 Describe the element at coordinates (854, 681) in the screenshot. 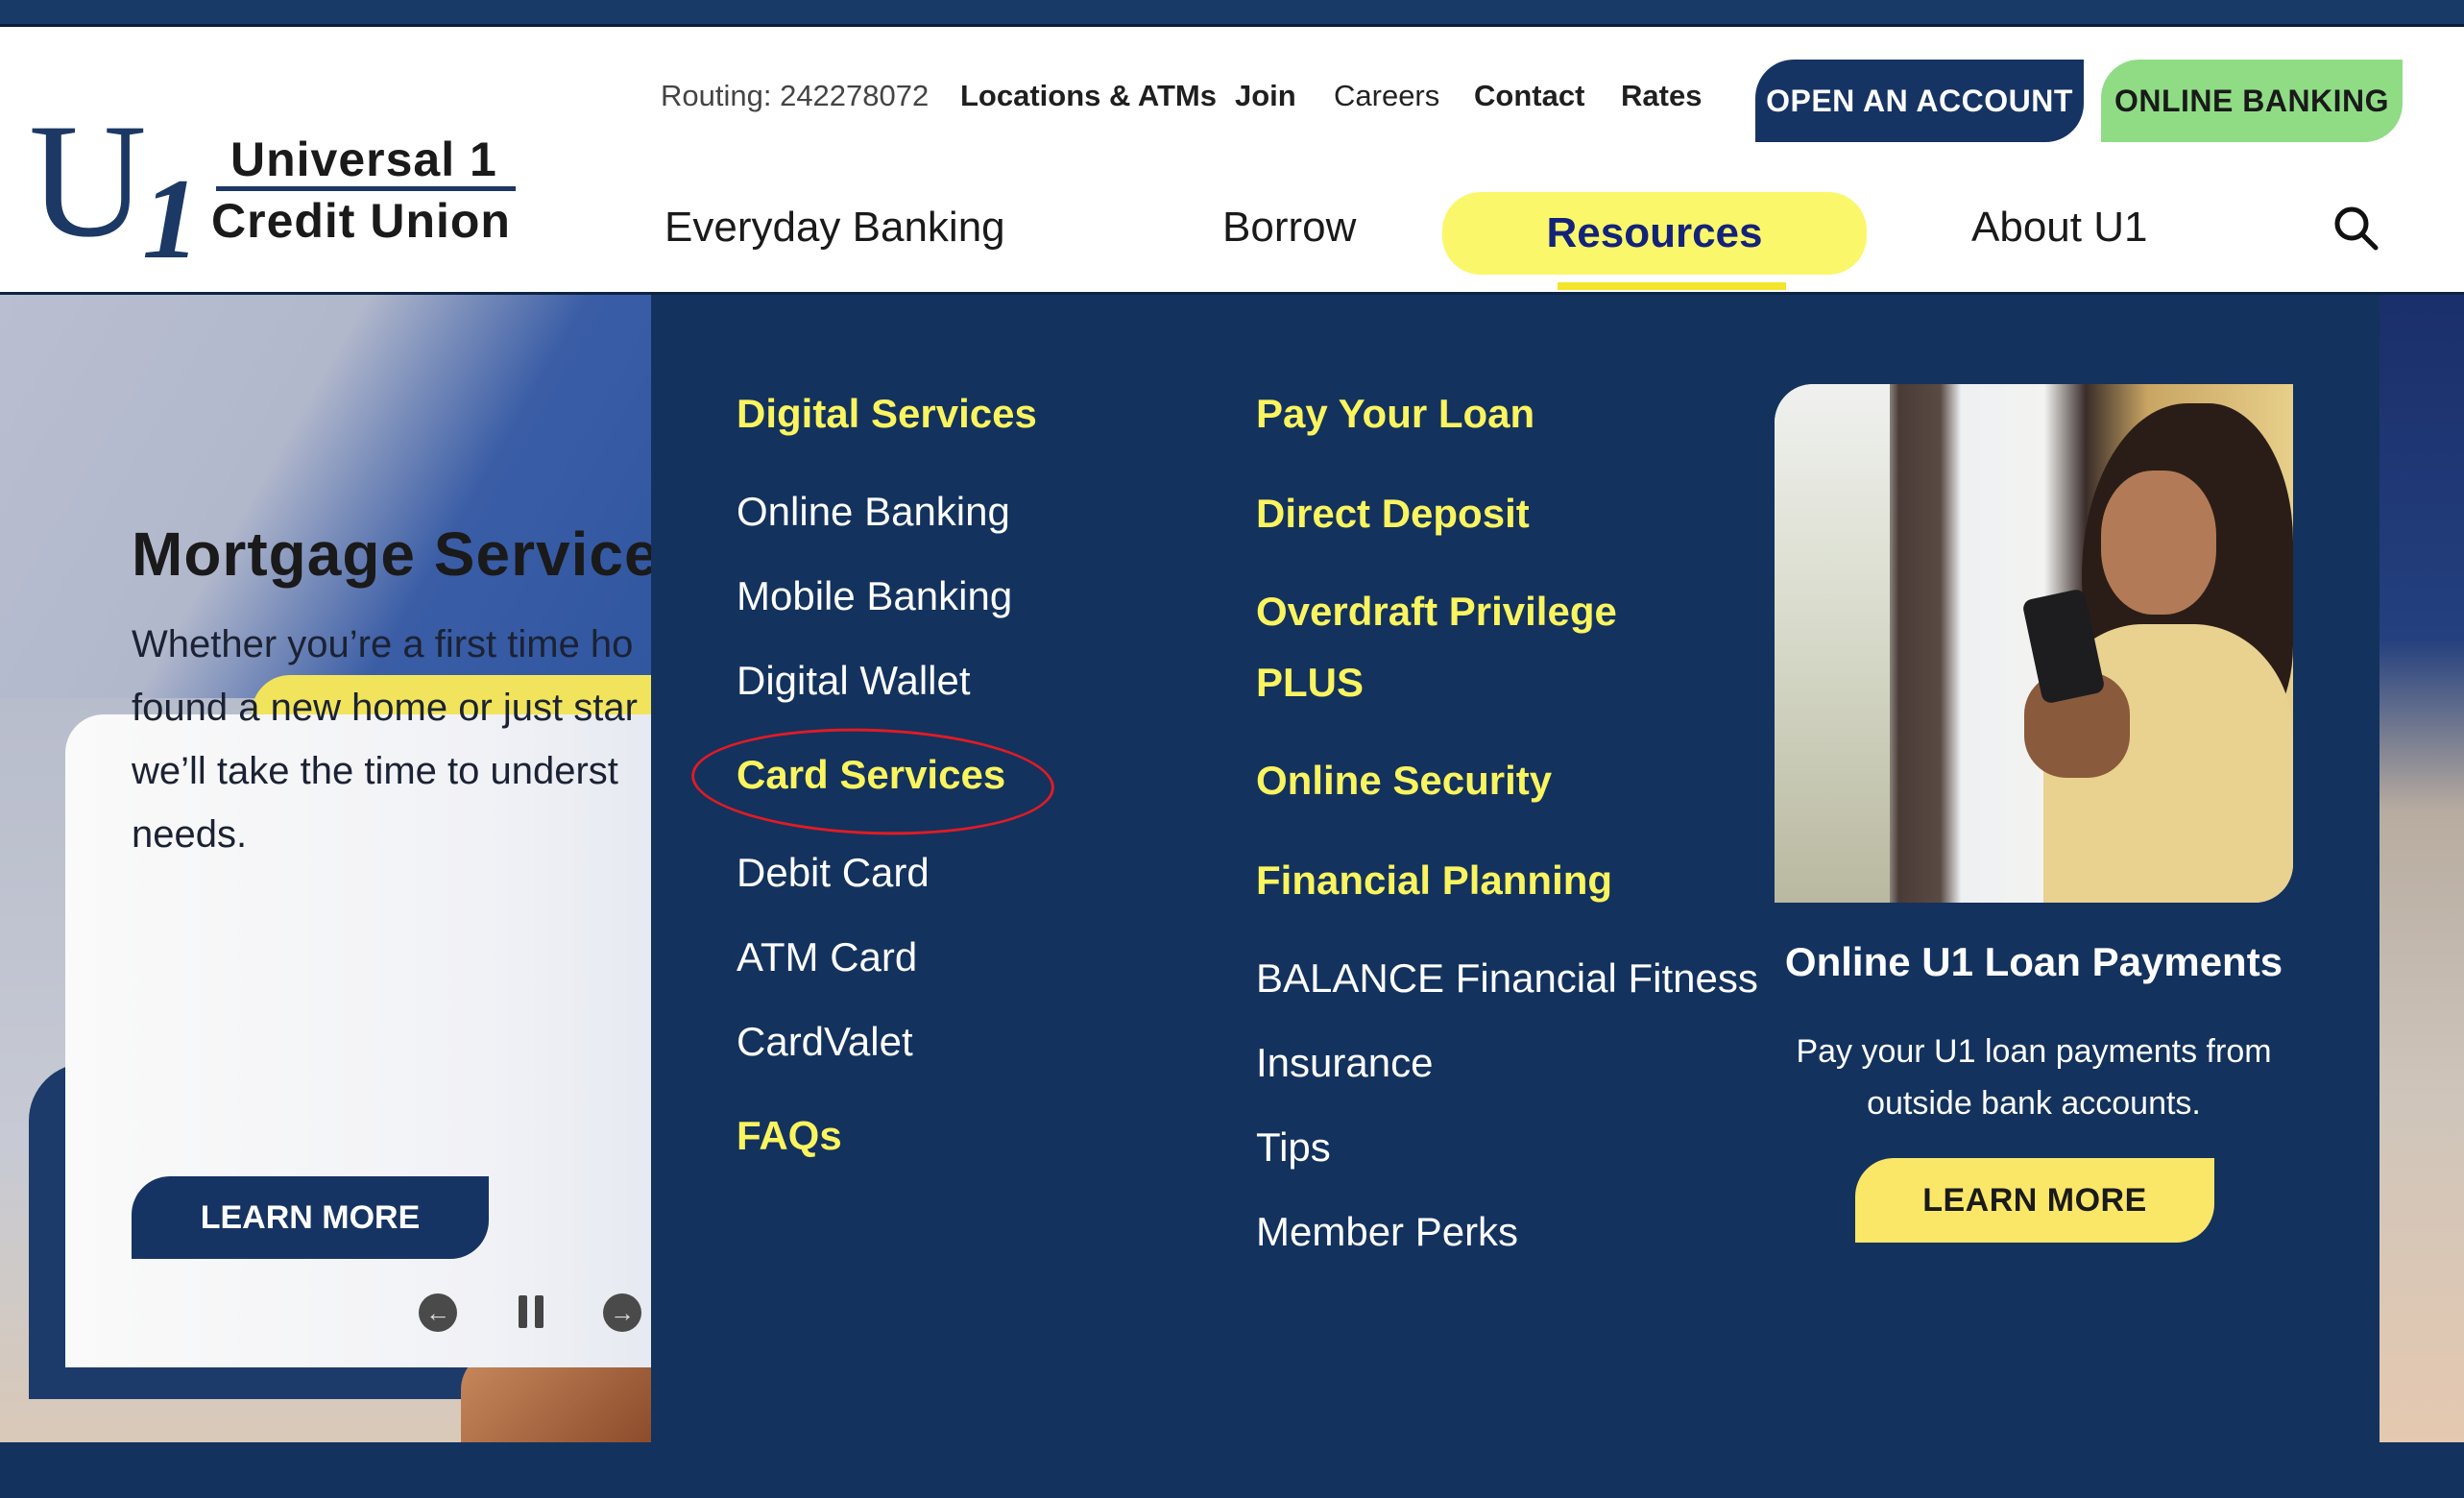

I see `menu-digital-wallet: Digital Wallet` at that location.